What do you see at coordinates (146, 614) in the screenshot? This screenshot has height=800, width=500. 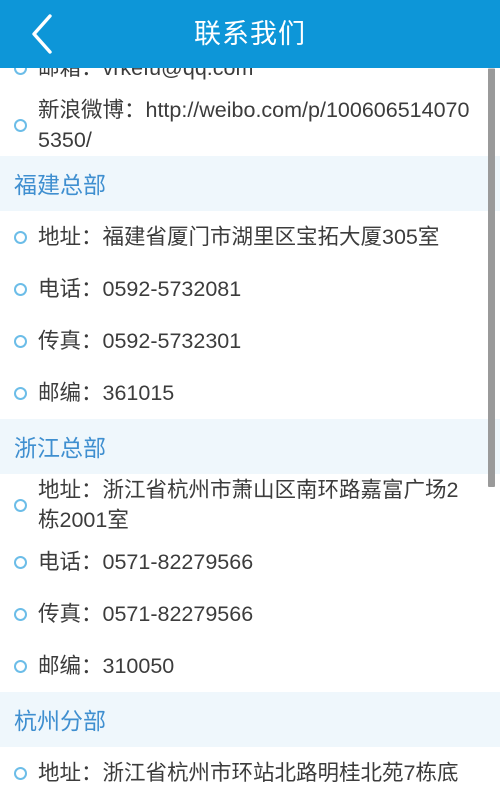 I see `list-item-label: 传真：0571-82279566` at bounding box center [146, 614].